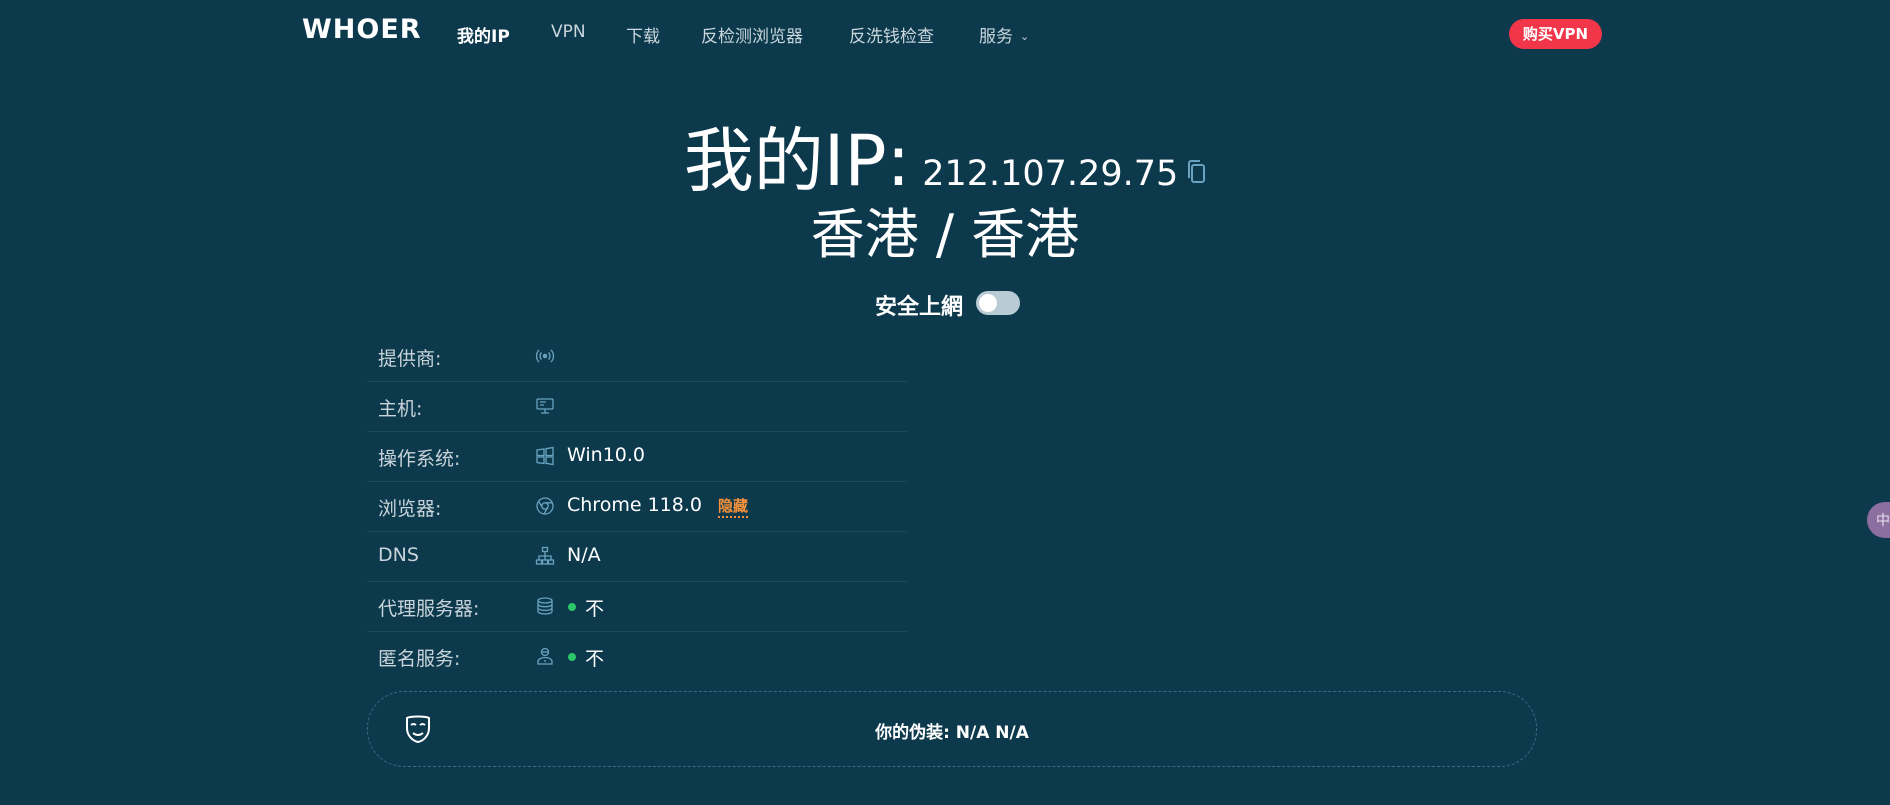 Image resolution: width=1890 pixels, height=805 pixels. What do you see at coordinates (362, 29) in the screenshot?
I see `whoer-logo: WHOER` at bounding box center [362, 29].